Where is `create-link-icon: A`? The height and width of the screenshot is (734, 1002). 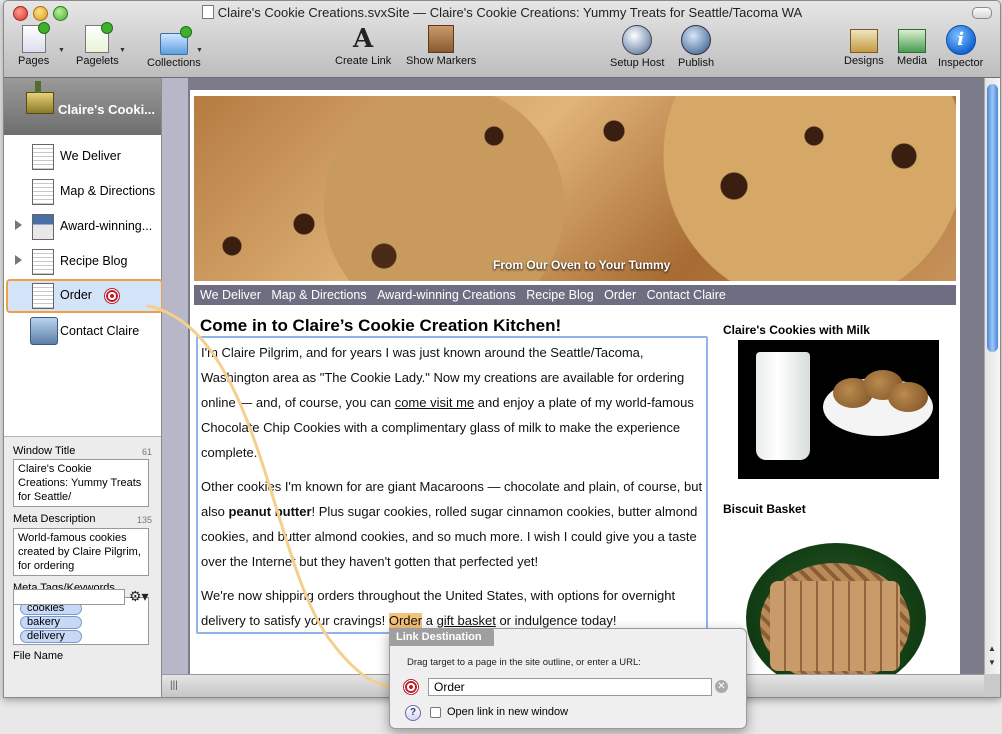
create-link-icon: A is located at coordinates (363, 39).